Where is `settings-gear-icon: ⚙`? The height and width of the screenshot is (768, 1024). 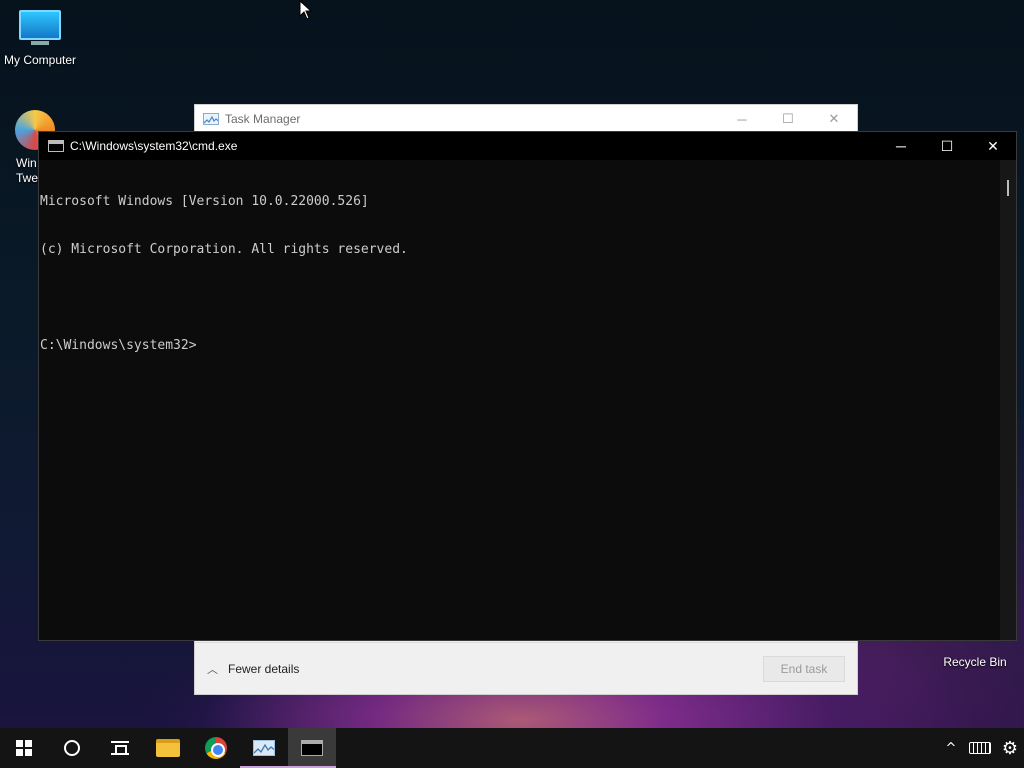 settings-gear-icon: ⚙ is located at coordinates (1010, 748).